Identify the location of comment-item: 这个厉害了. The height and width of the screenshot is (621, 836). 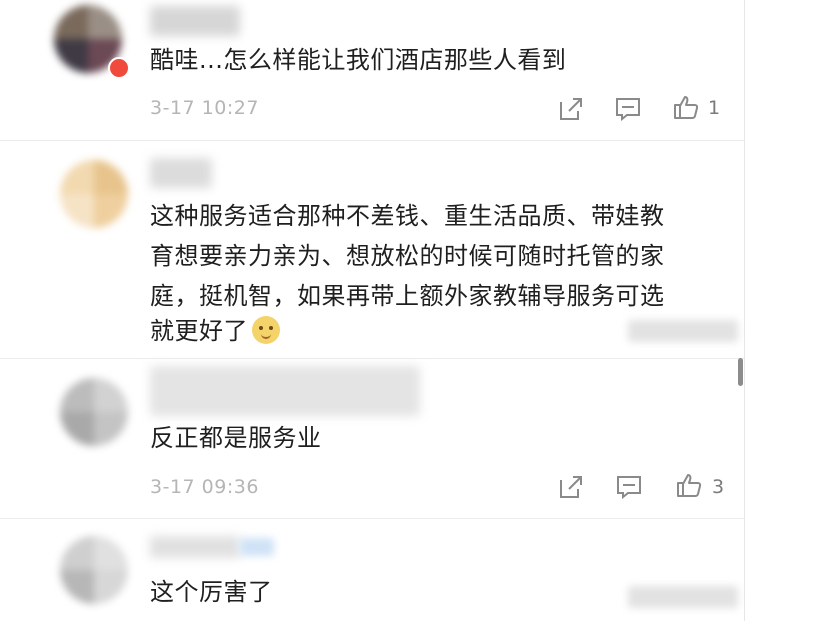
(372, 569).